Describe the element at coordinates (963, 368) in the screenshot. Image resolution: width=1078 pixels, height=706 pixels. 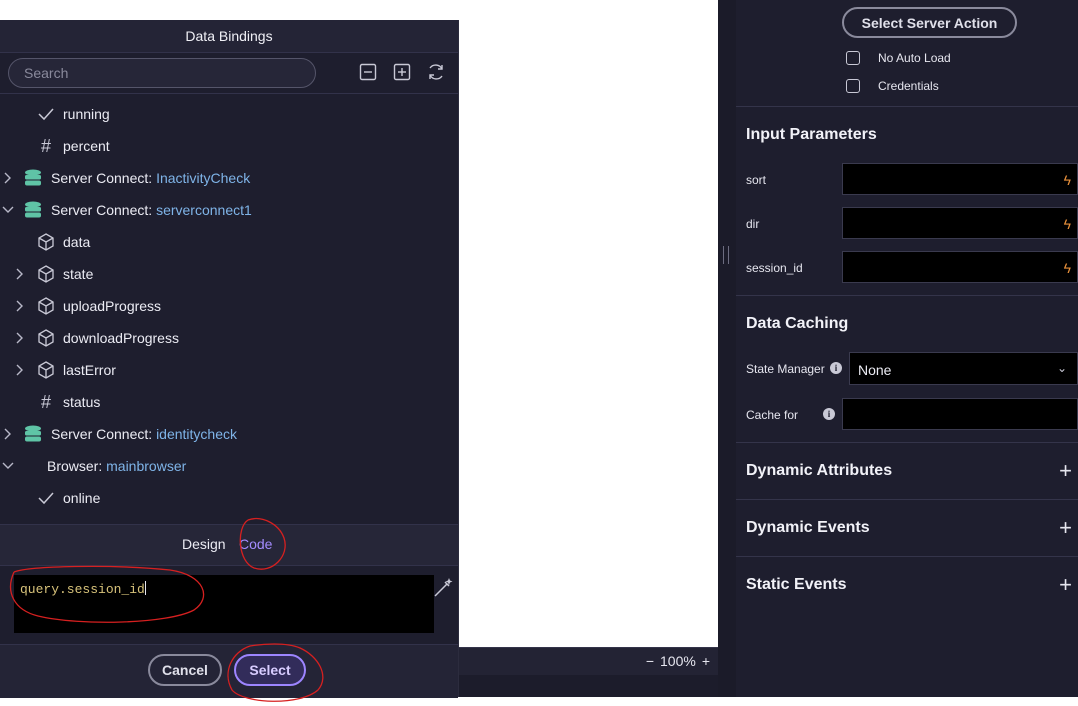
I see `state-manager-select: None ⌄` at that location.